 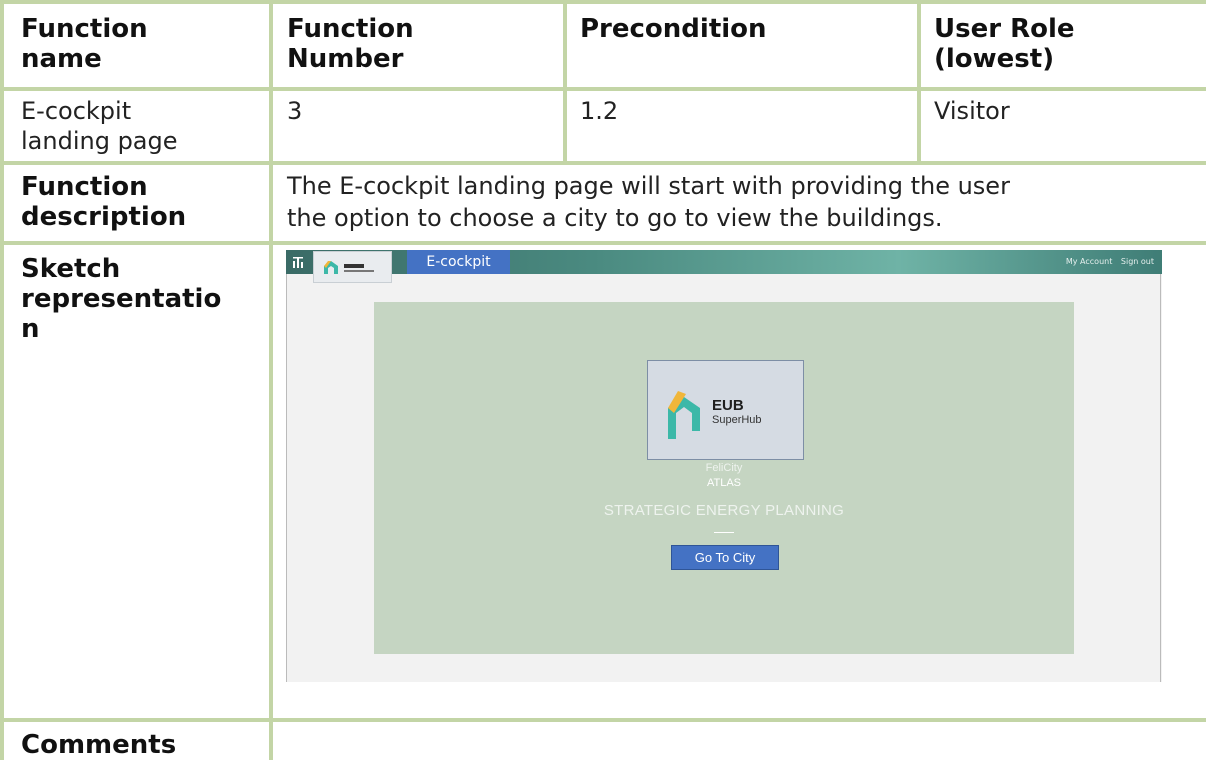 What do you see at coordinates (286, 478) in the screenshot?
I see `sketch-left-edge` at bounding box center [286, 478].